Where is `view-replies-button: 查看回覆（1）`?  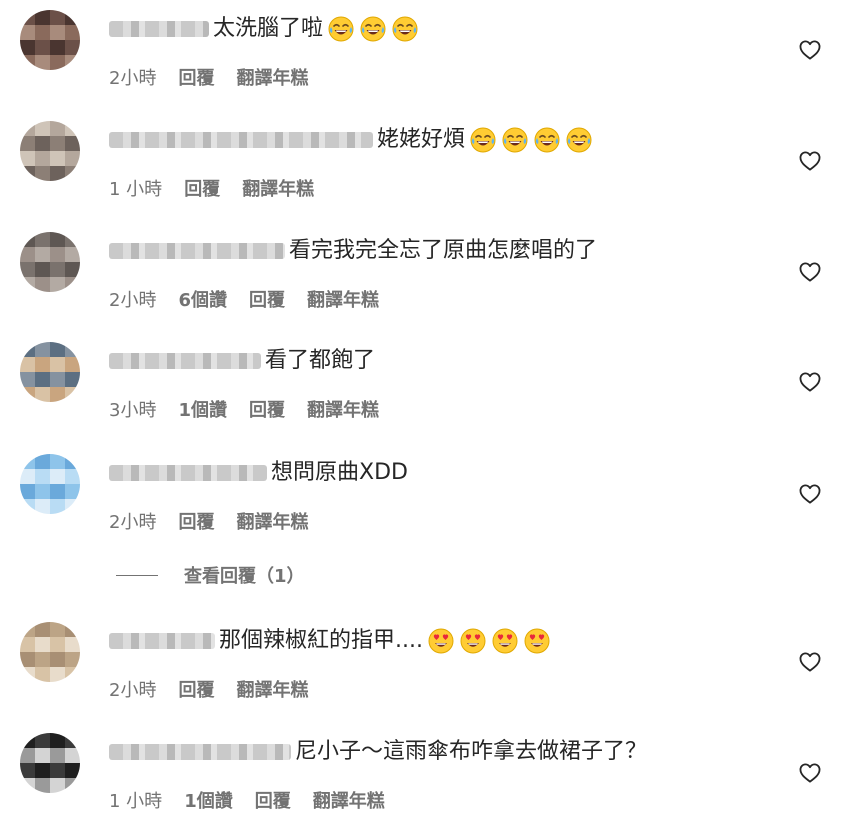 view-replies-button: 查看回覆（1） is located at coordinates (210, 575).